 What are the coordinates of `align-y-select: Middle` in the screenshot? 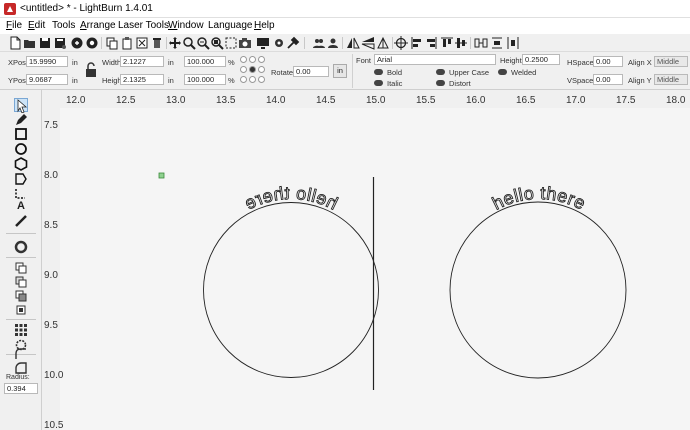 It's located at (671, 79).